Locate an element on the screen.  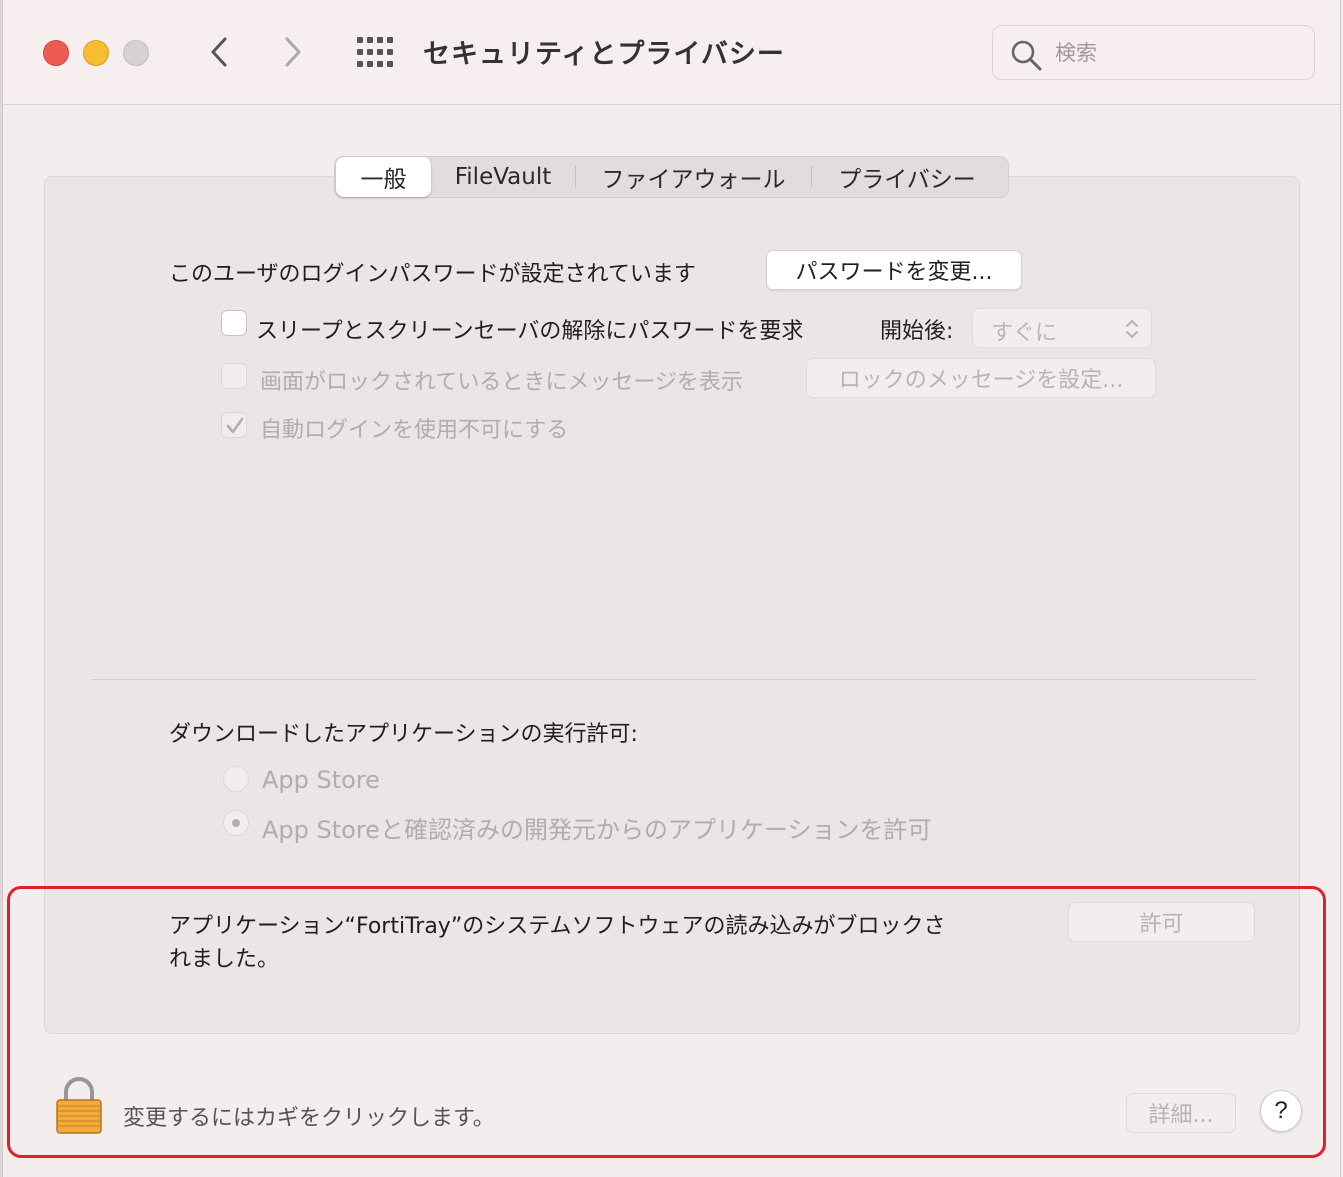
tab-bar: 一般 FileVault ファイアウォール プライバシー is located at coordinates (671, 177).